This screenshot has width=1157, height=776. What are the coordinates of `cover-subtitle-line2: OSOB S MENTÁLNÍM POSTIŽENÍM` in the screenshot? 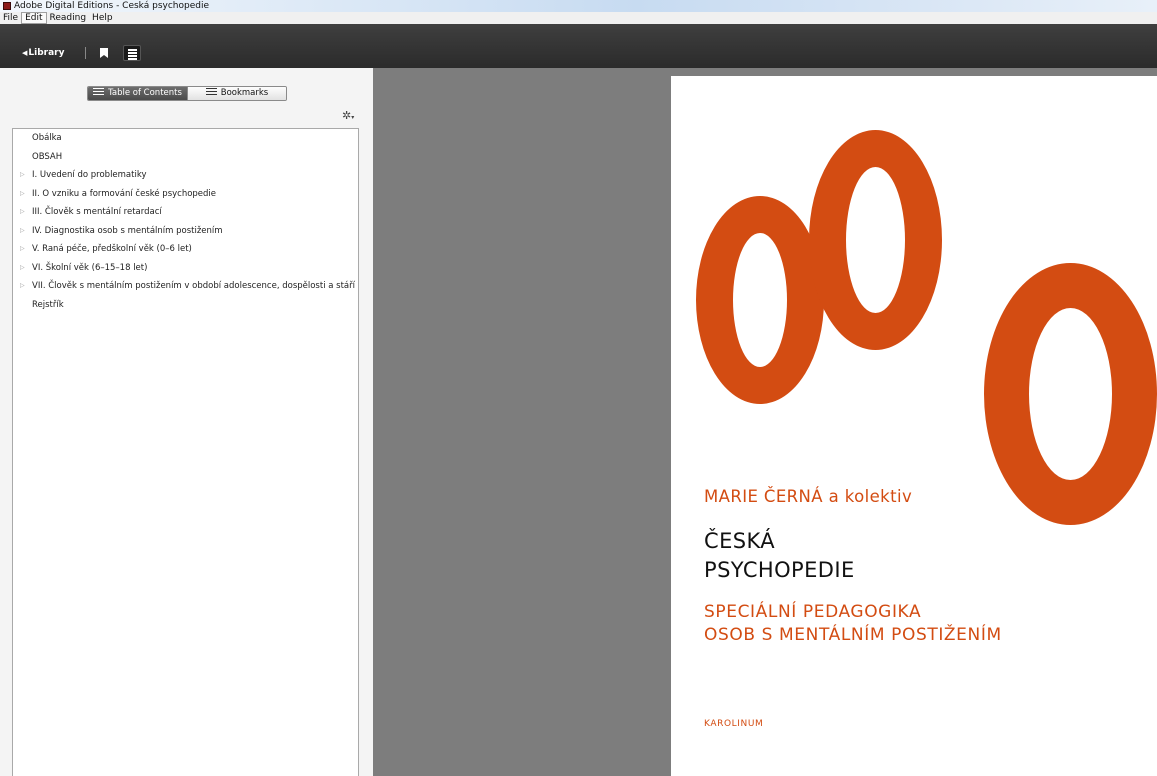 It's located at (853, 635).